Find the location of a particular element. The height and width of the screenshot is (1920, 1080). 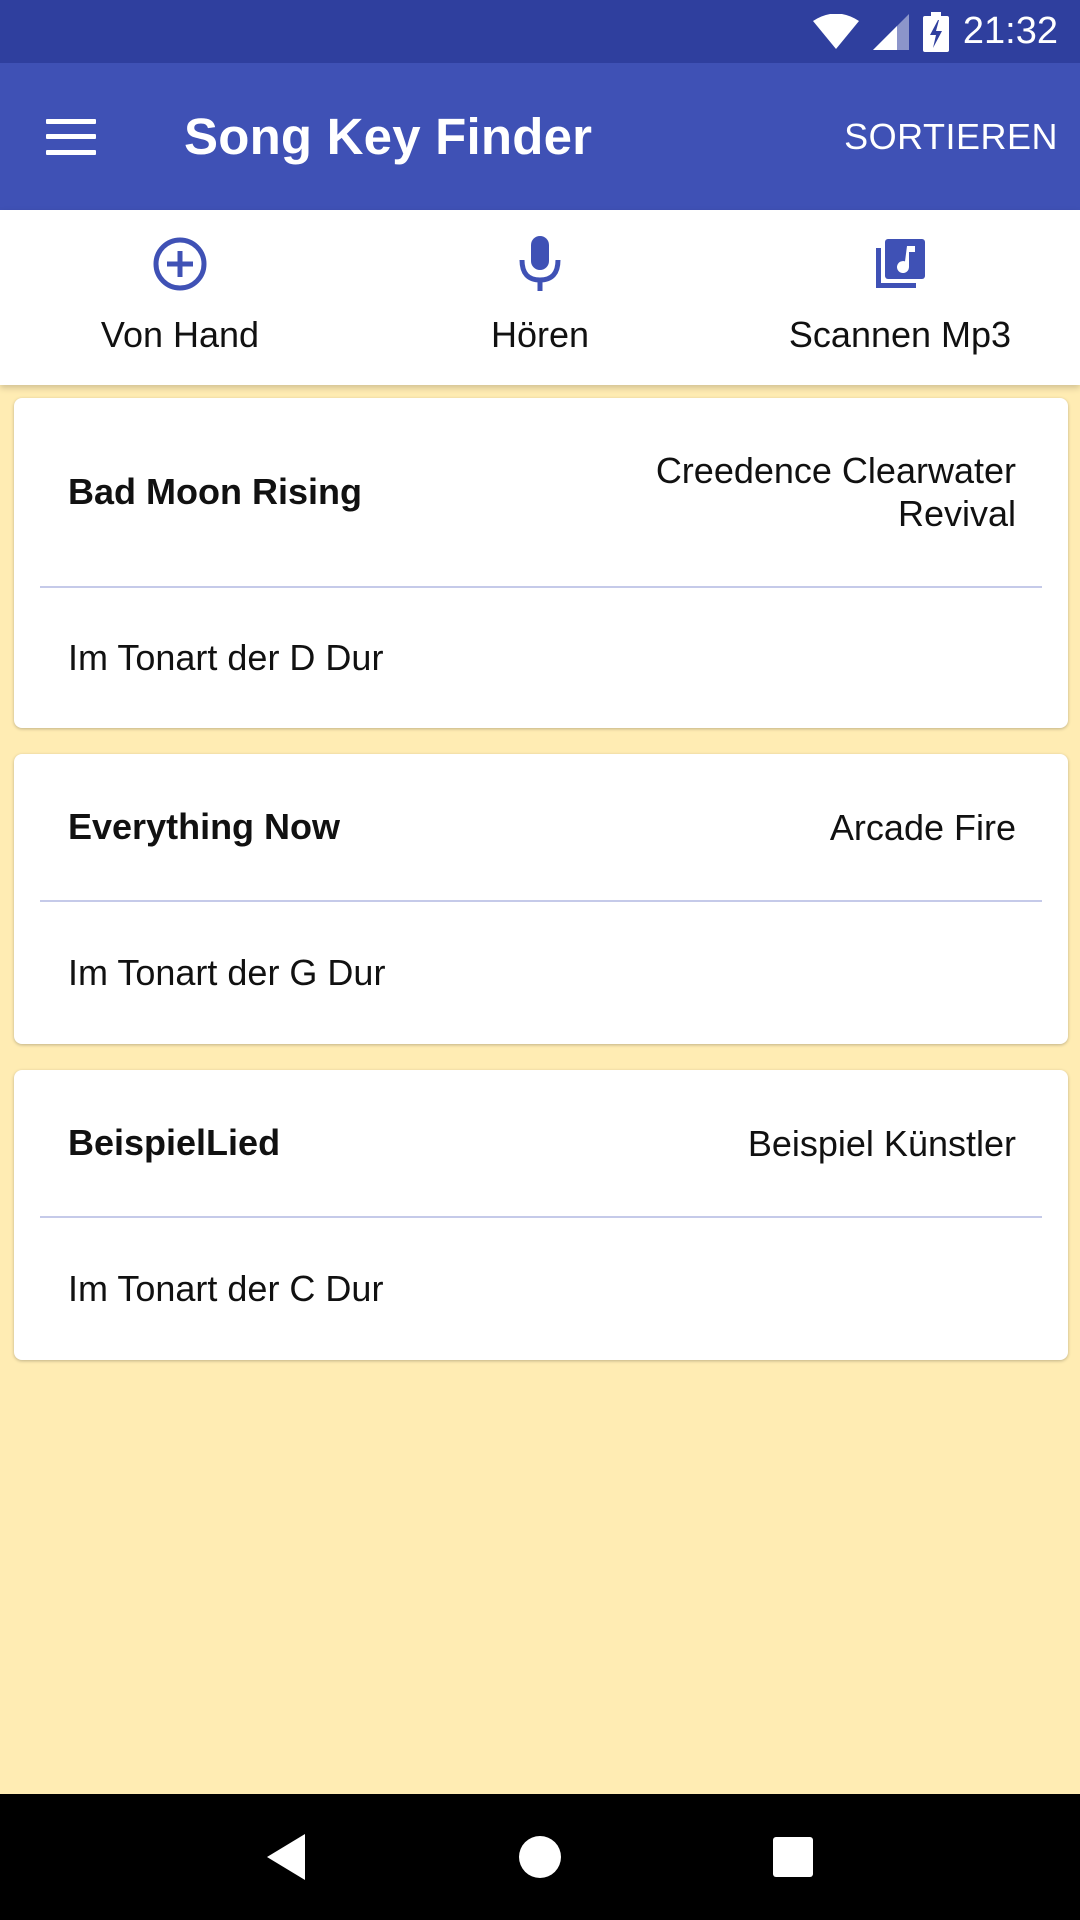

manual-entry-button: Von Hand is located at coordinates (180, 297).